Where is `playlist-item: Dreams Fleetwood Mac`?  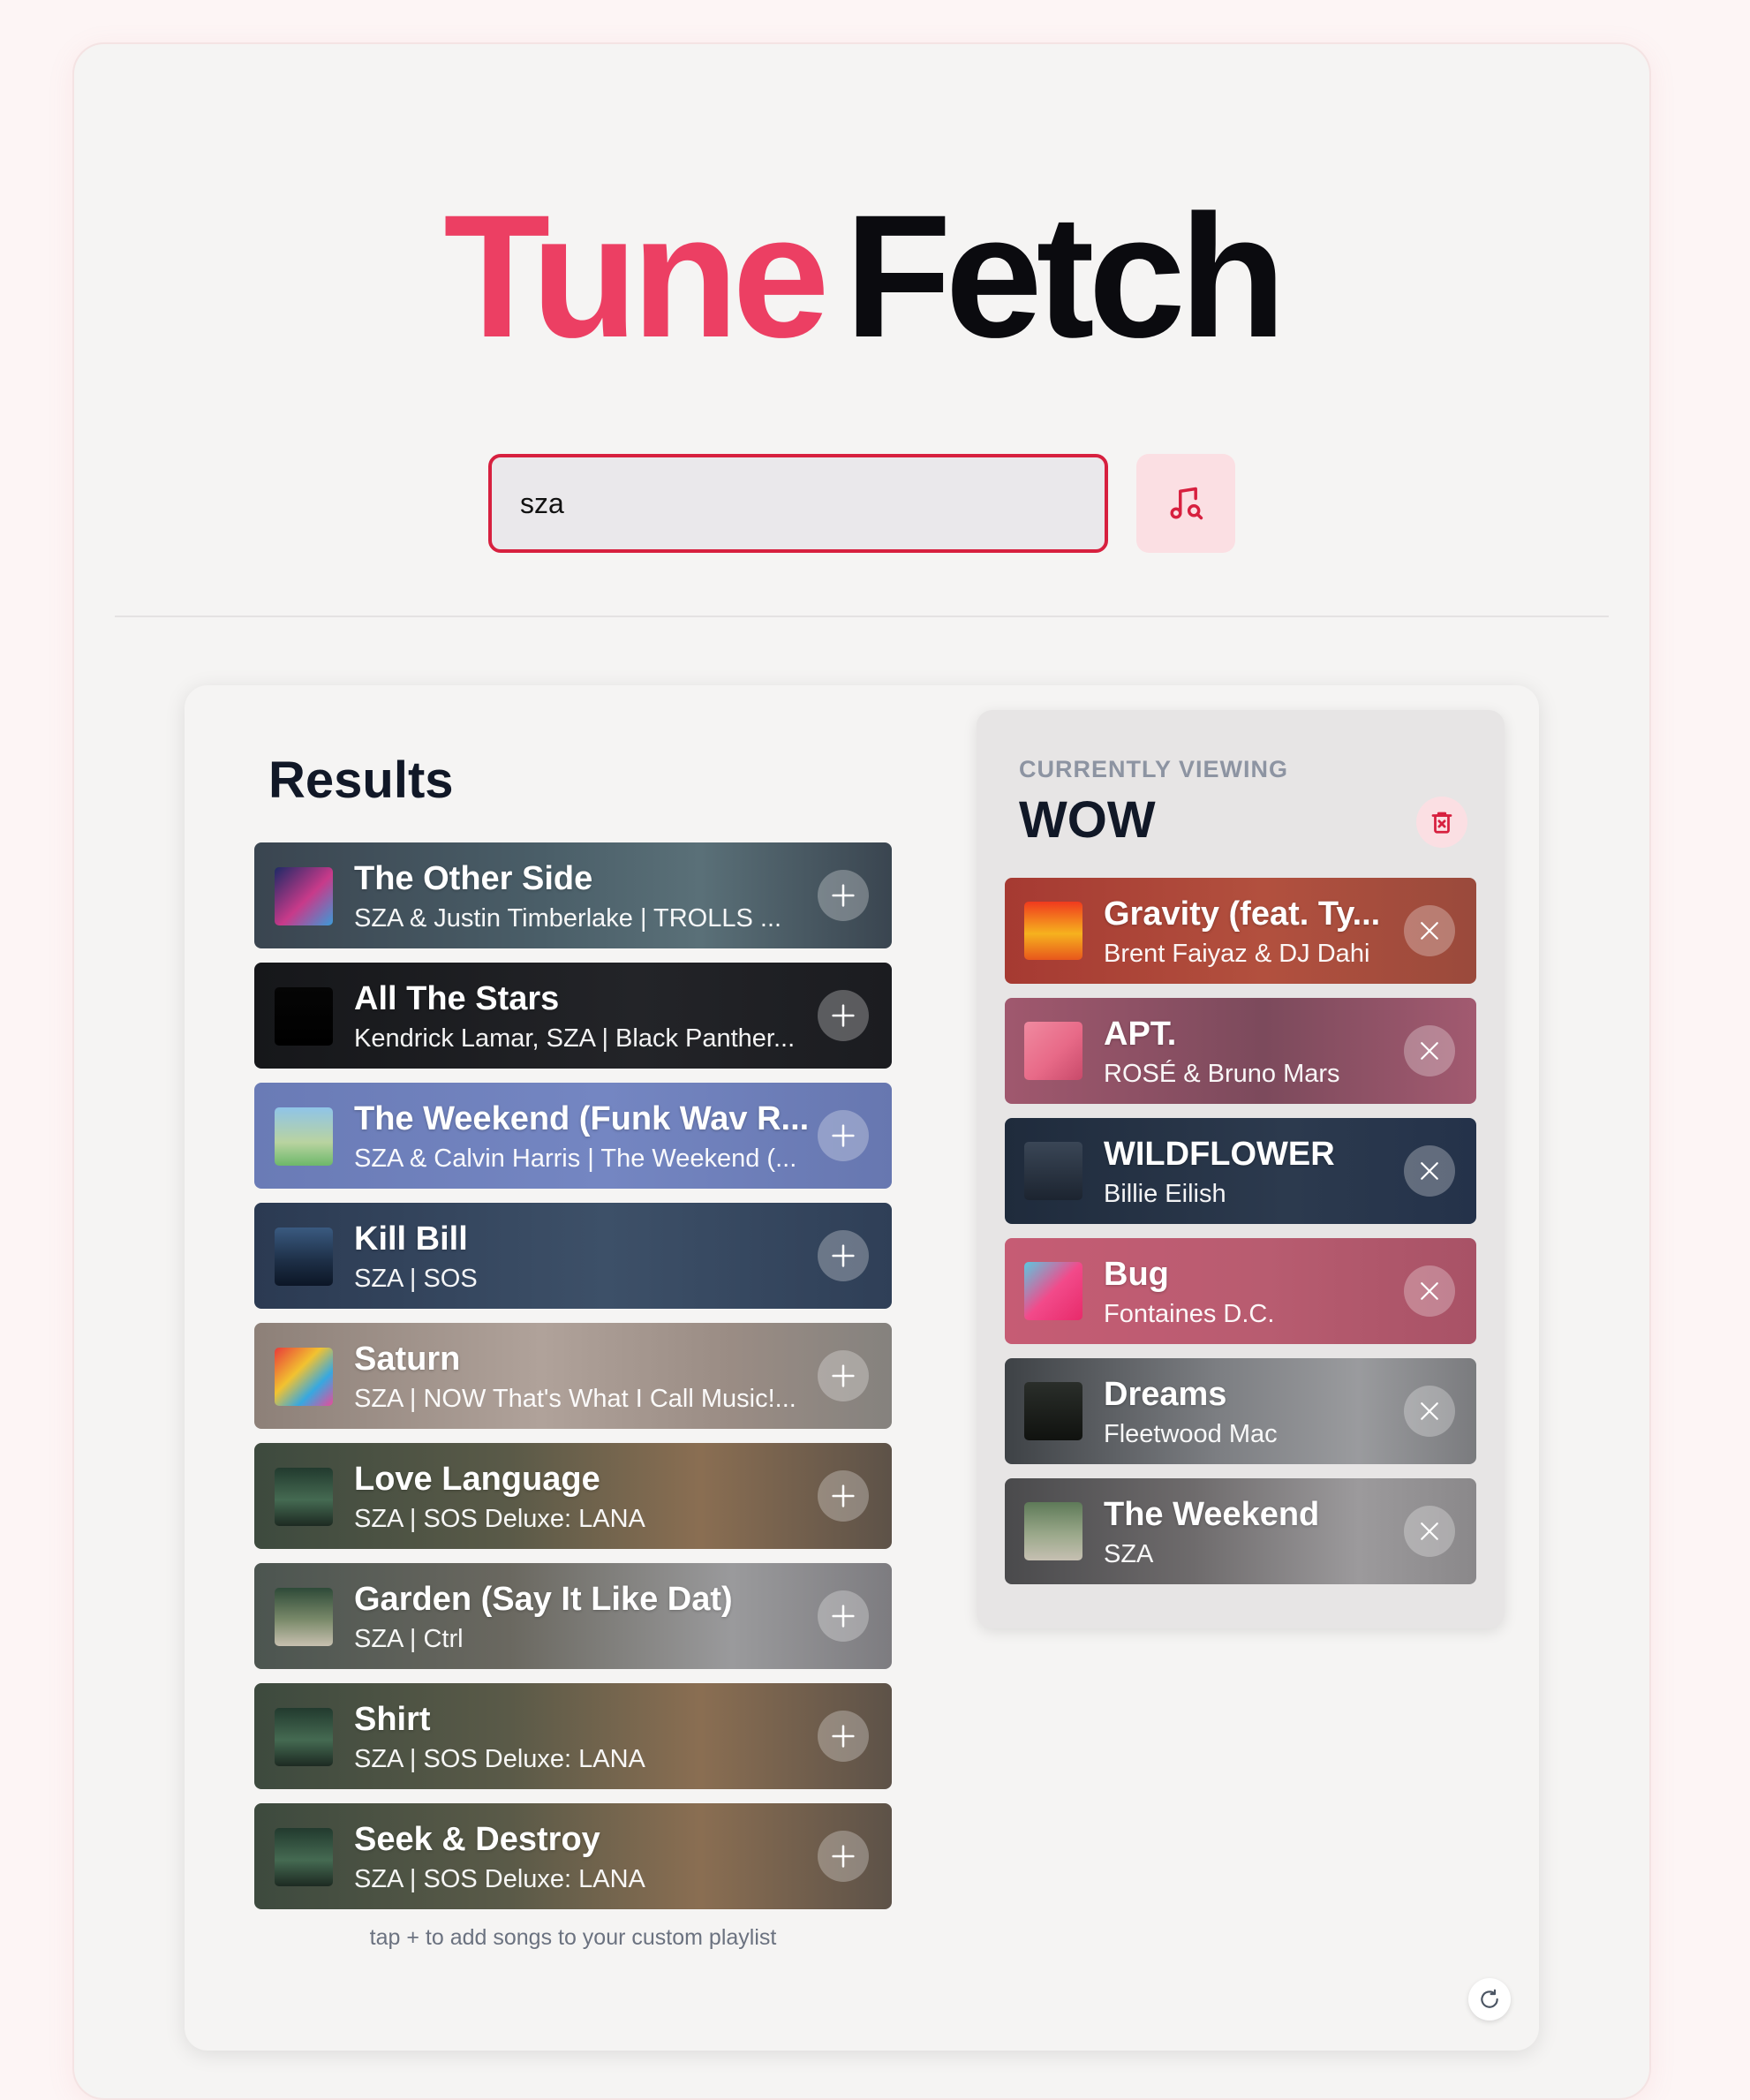 playlist-item: Dreams Fleetwood Mac is located at coordinates (1240, 1411).